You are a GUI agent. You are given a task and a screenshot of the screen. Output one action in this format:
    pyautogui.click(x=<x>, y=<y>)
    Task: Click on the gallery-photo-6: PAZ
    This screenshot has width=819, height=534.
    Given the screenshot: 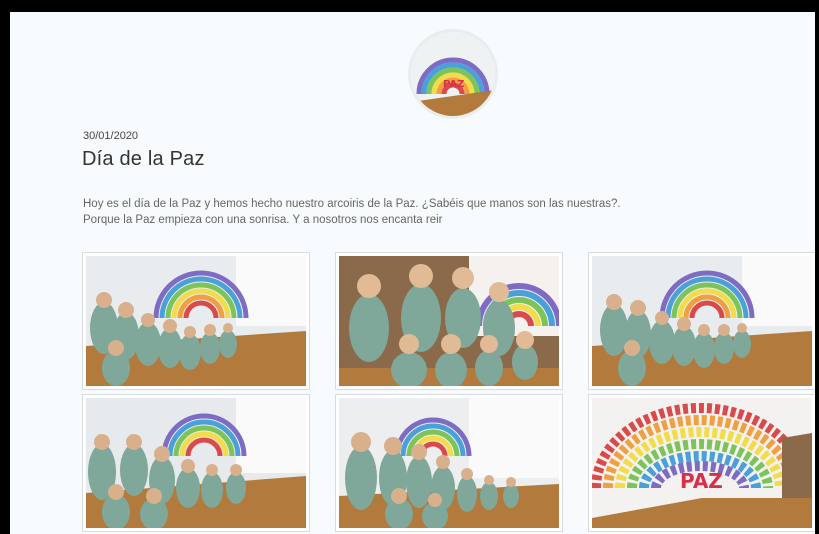 What is the action you would take?
    pyautogui.click(x=701, y=463)
    